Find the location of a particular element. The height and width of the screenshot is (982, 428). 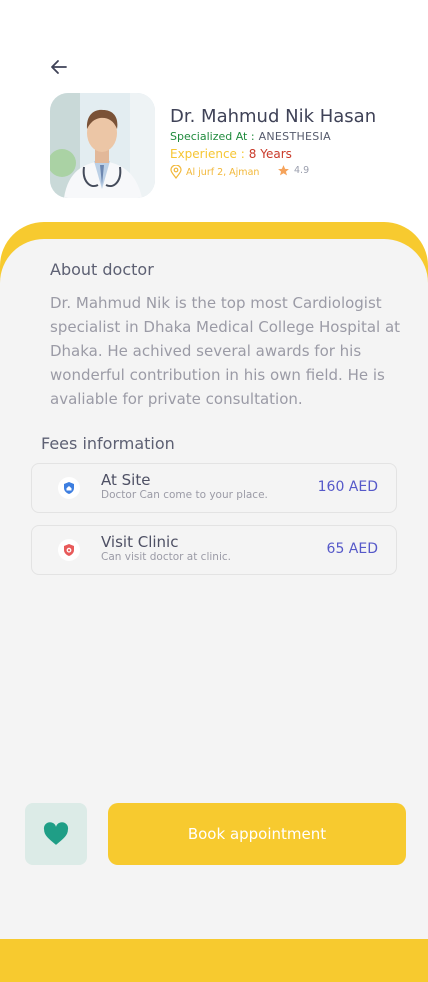

experience: Experience :8 Years is located at coordinates (231, 154).